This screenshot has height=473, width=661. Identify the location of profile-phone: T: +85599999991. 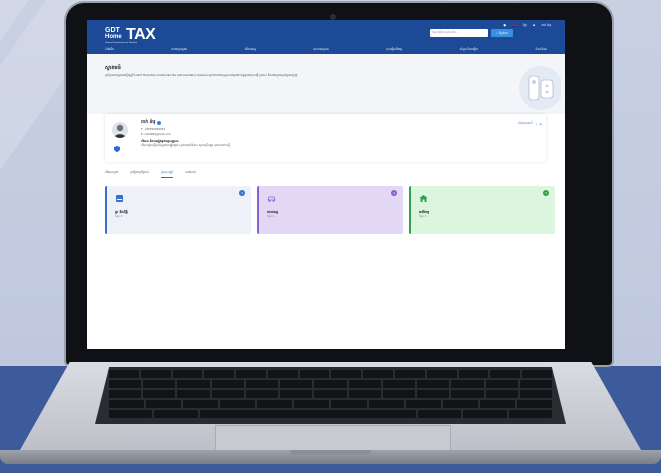
(153, 129).